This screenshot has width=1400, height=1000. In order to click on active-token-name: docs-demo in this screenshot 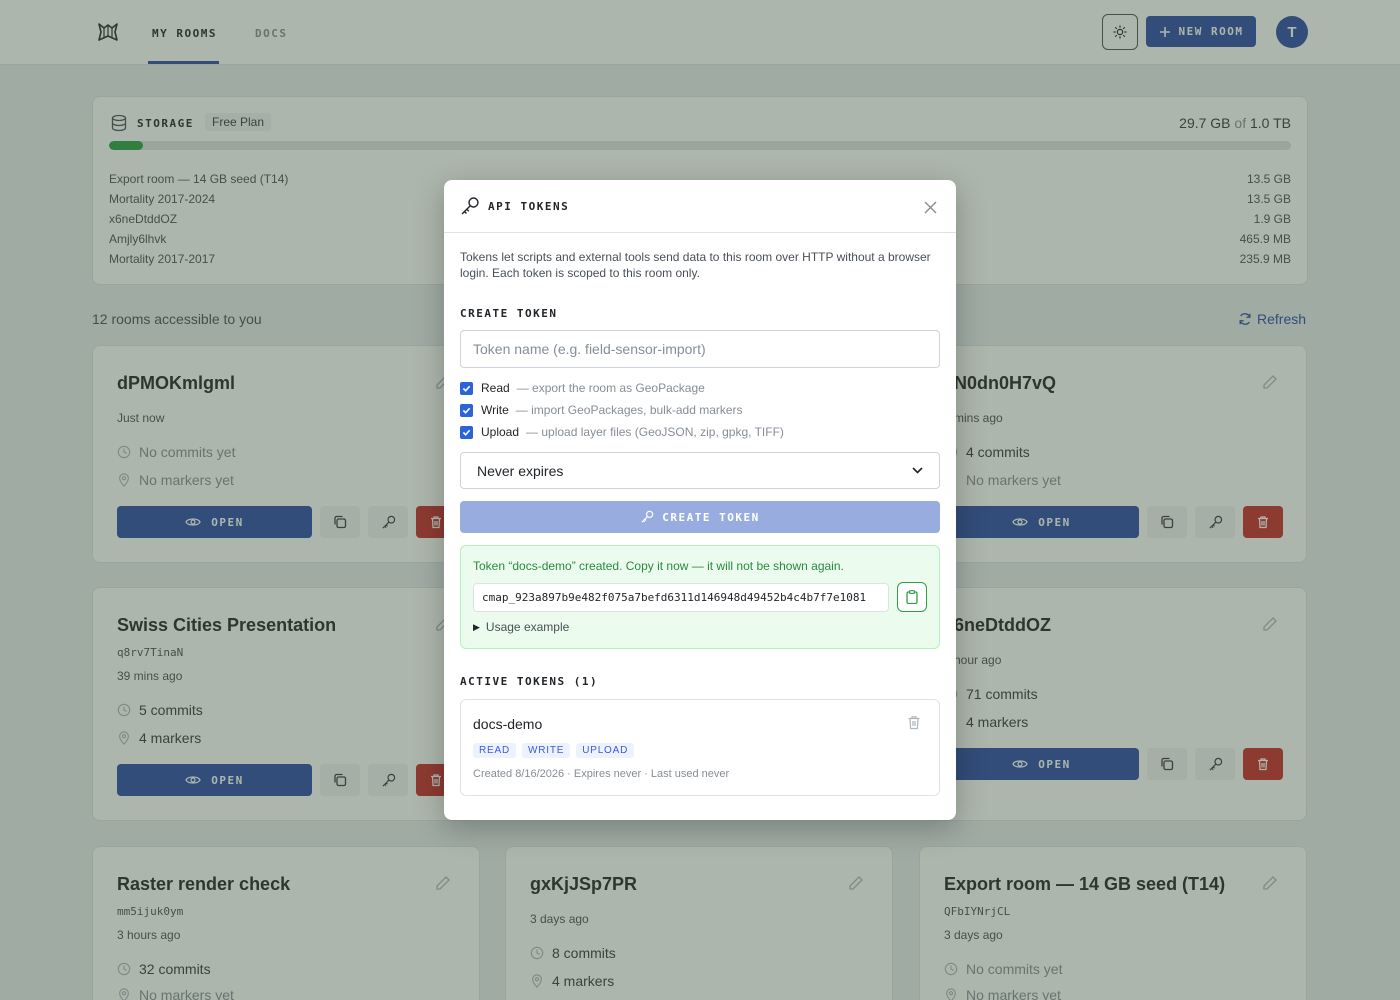, I will do `click(508, 724)`.